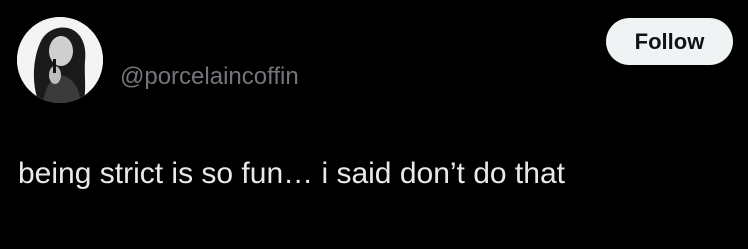 Image resolution: width=748 pixels, height=249 pixels. I want to click on follow-button: Follow, so click(669, 41).